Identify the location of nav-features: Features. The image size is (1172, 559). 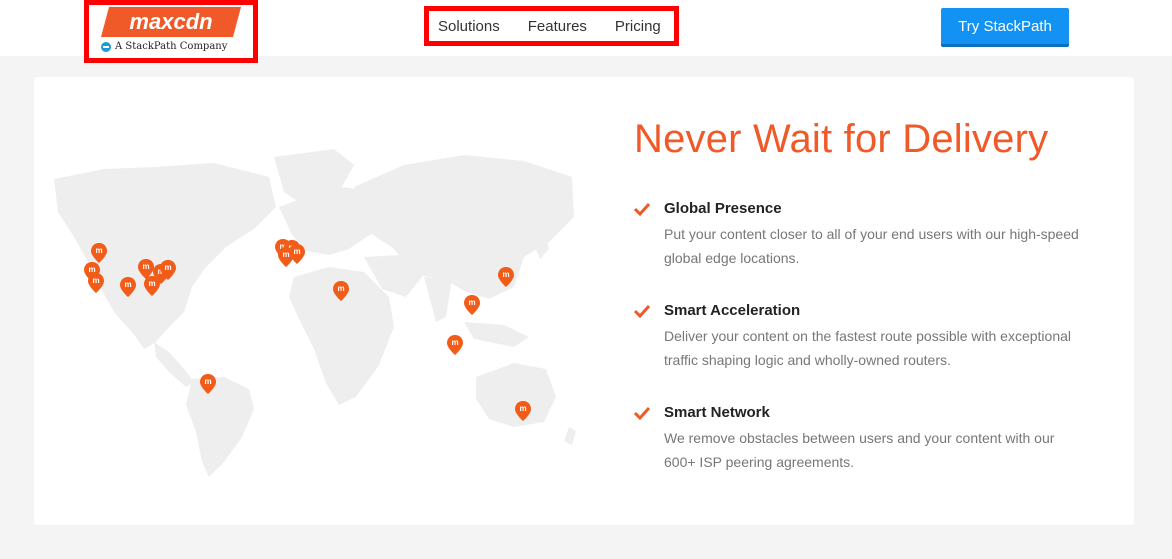
(557, 26).